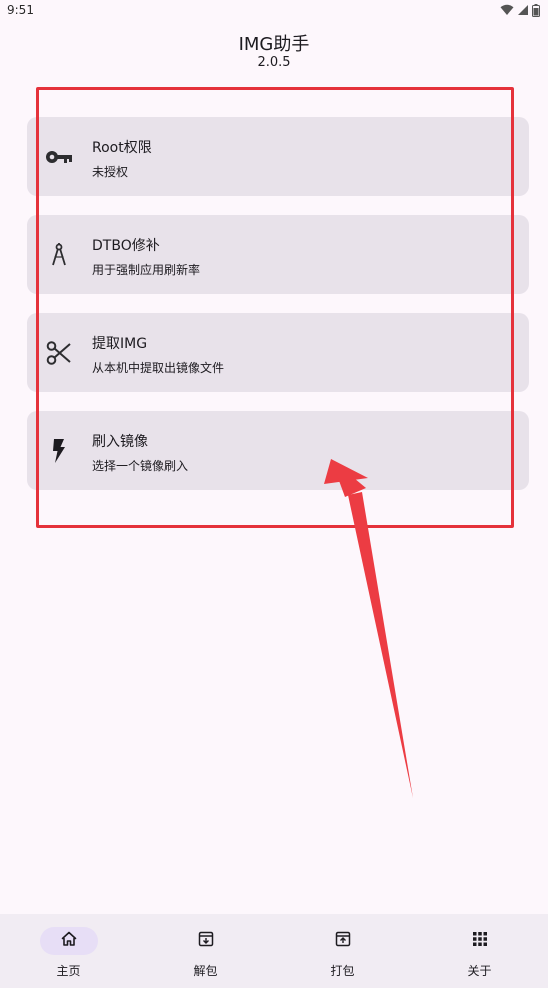 The width and height of the screenshot is (548, 988). I want to click on nav-label: 打包, so click(342, 971).